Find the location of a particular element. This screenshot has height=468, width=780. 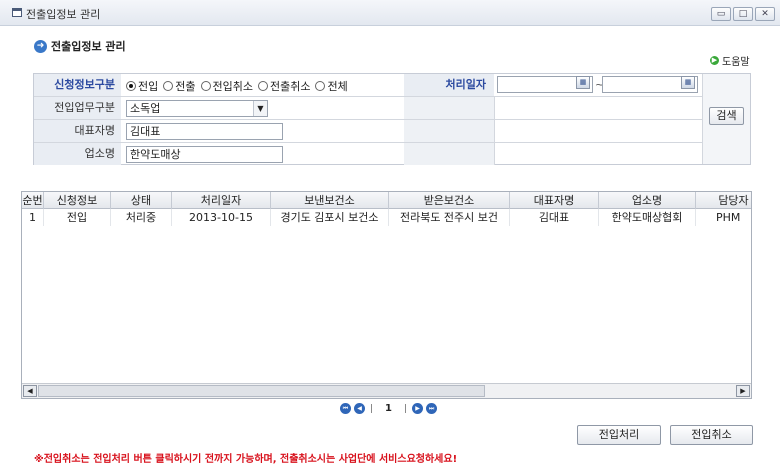

table-cell: 1 is located at coordinates (33, 217).